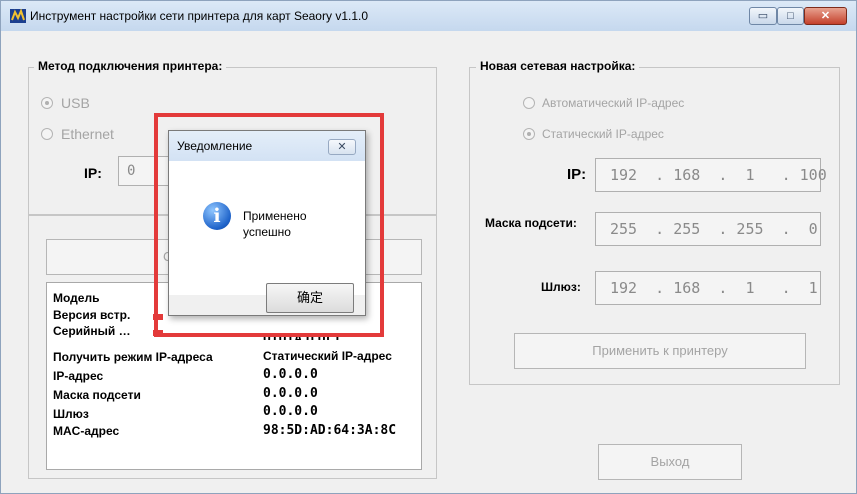  What do you see at coordinates (561, 287) in the screenshot?
I see `gateway-label: Шлюз:` at bounding box center [561, 287].